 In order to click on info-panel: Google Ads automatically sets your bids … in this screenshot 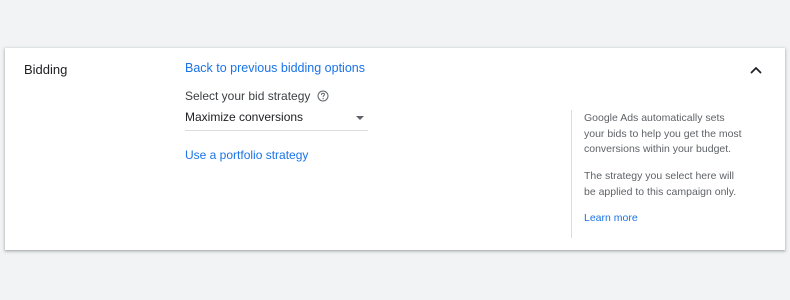, I will do `click(656, 174)`.